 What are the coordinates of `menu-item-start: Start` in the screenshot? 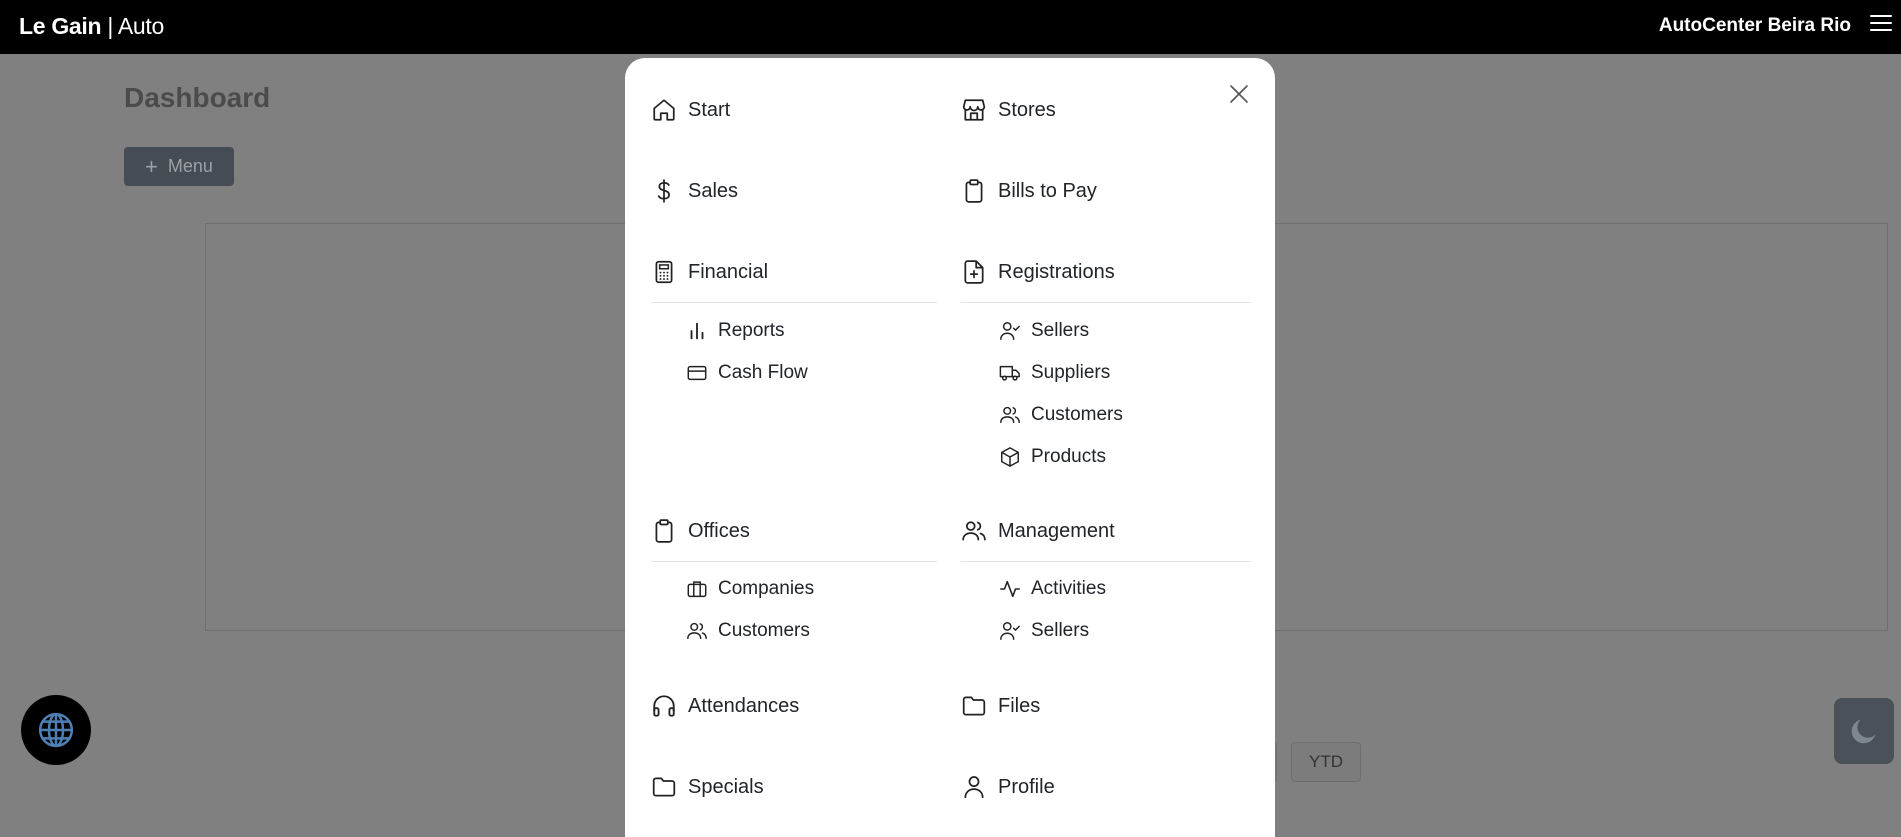 It's located at (690, 110).